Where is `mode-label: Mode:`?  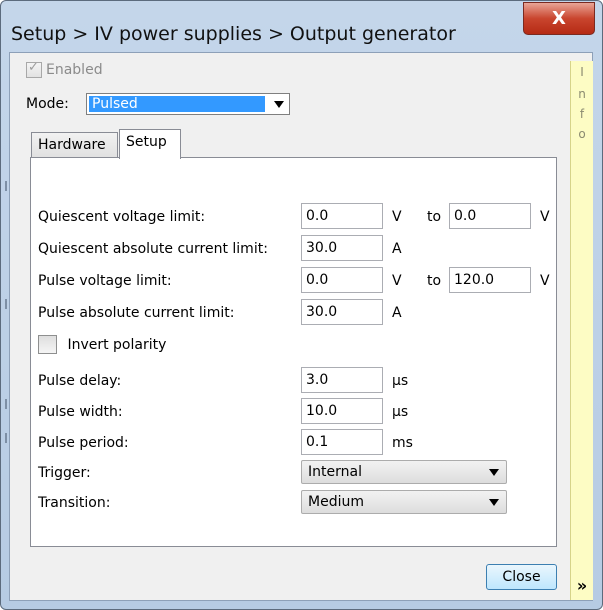
mode-label: Mode: is located at coordinates (47, 104).